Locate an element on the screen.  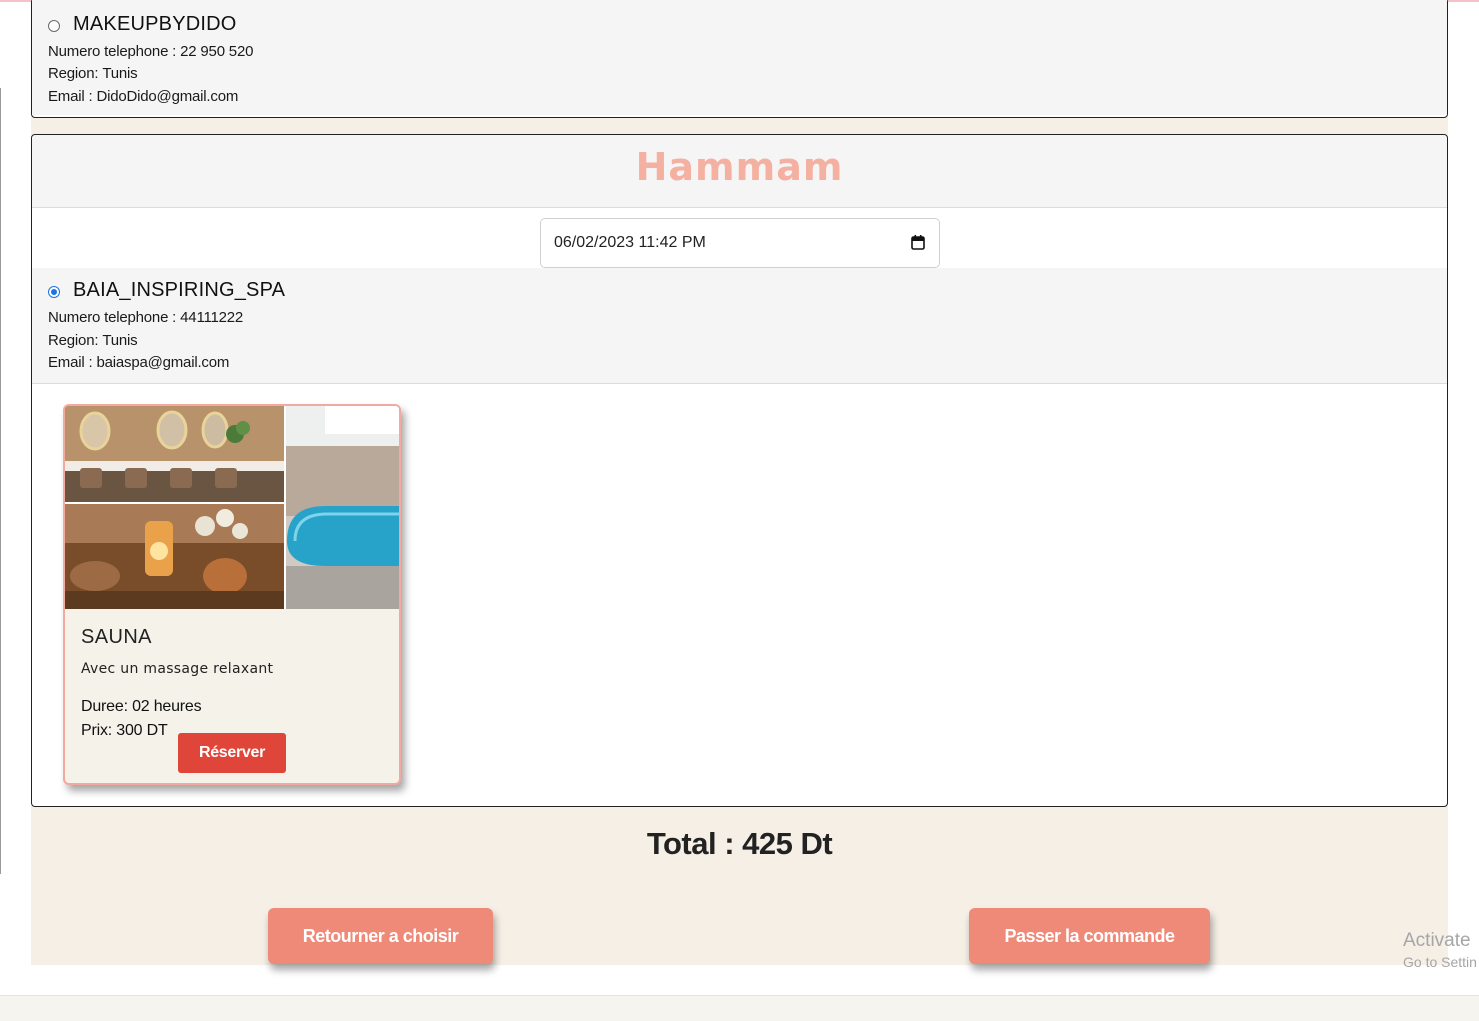
place-order-button: Passer la commande is located at coordinates (1089, 936).